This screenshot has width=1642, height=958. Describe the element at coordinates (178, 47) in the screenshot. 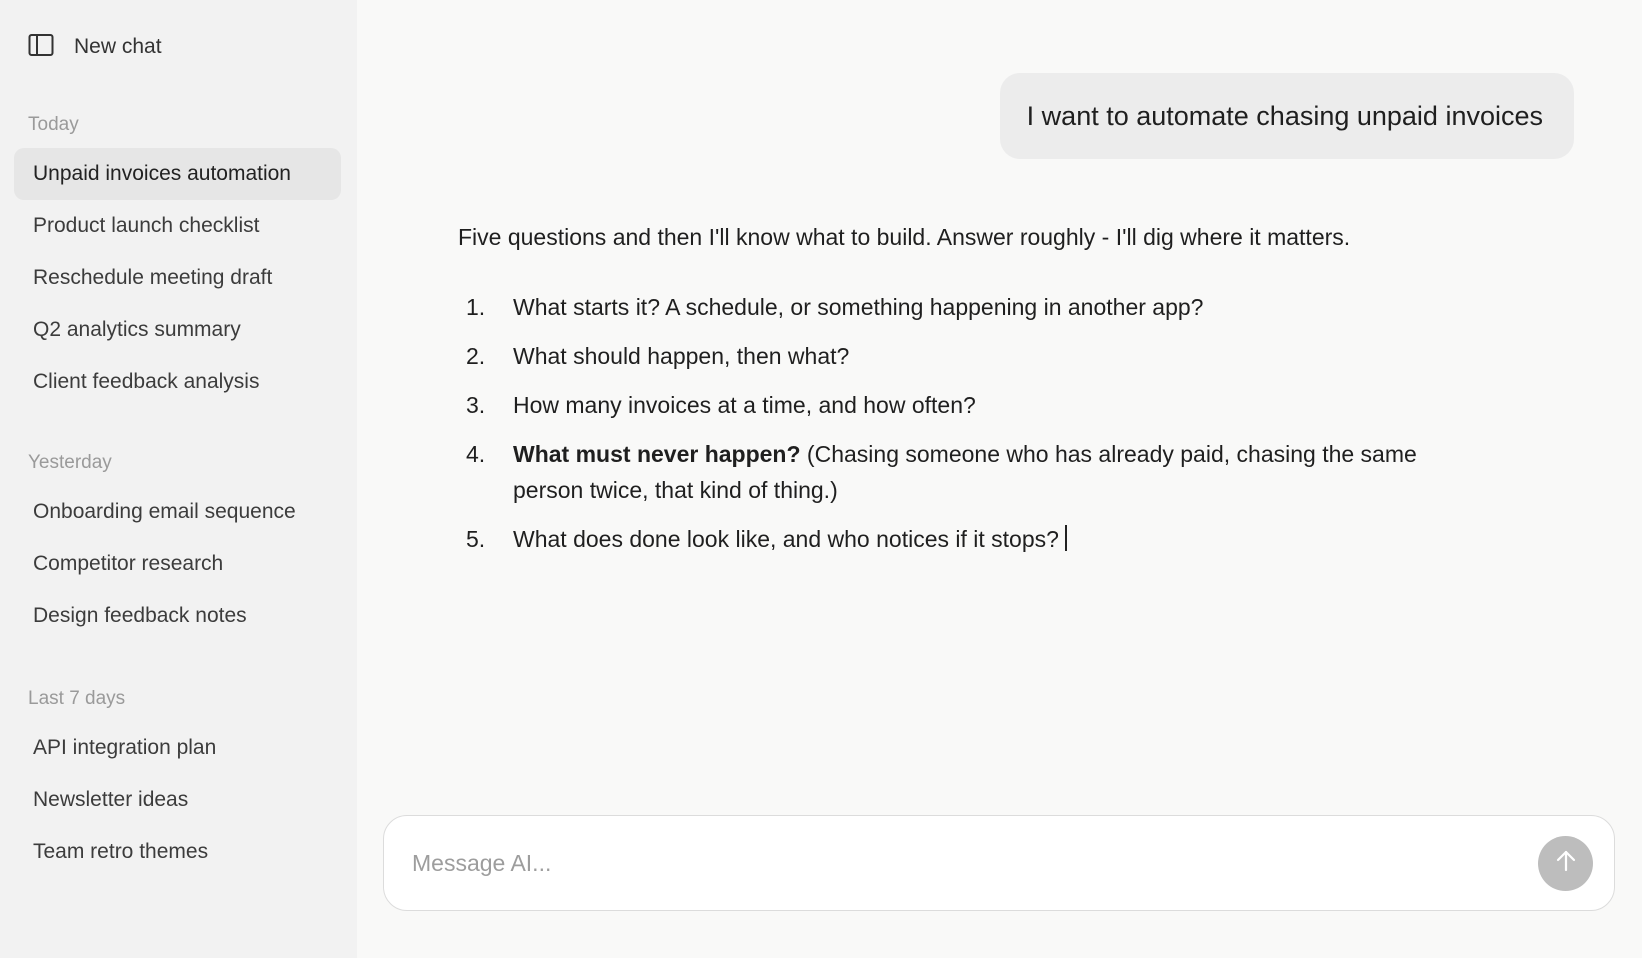

I see `new-chat-button: New chat` at that location.